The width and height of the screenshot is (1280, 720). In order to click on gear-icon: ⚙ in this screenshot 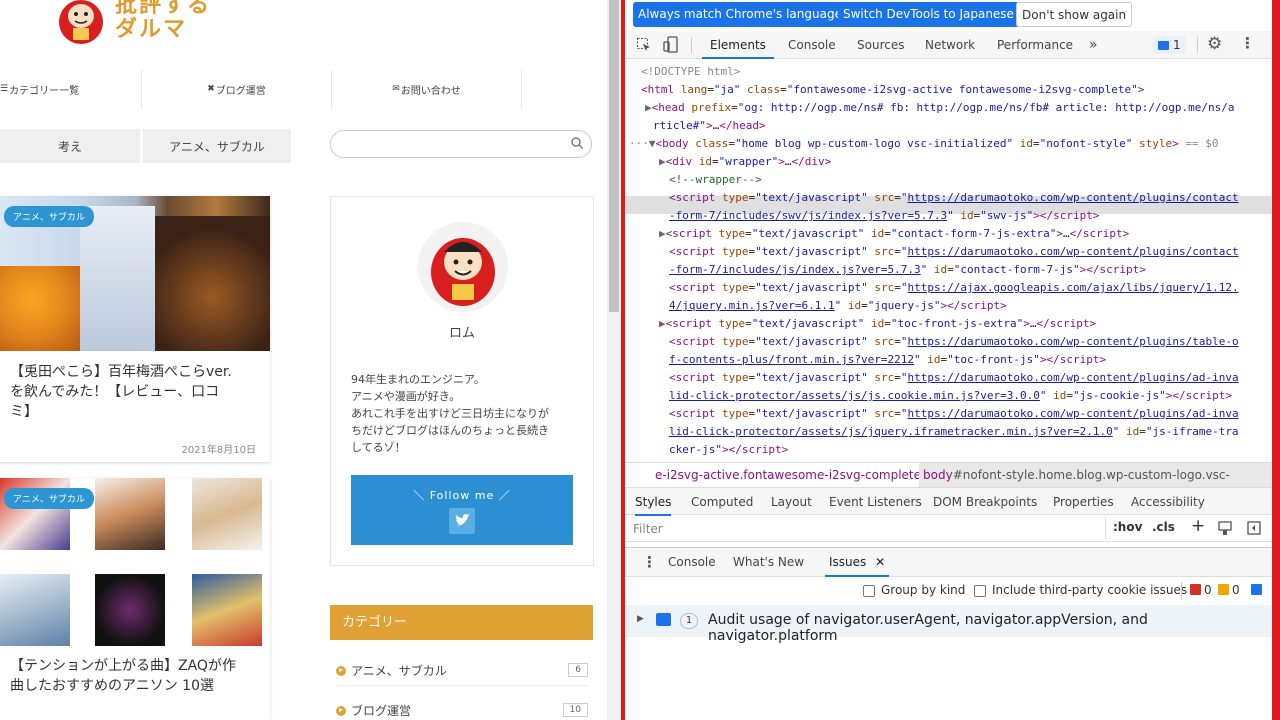, I will do `click(1214, 44)`.